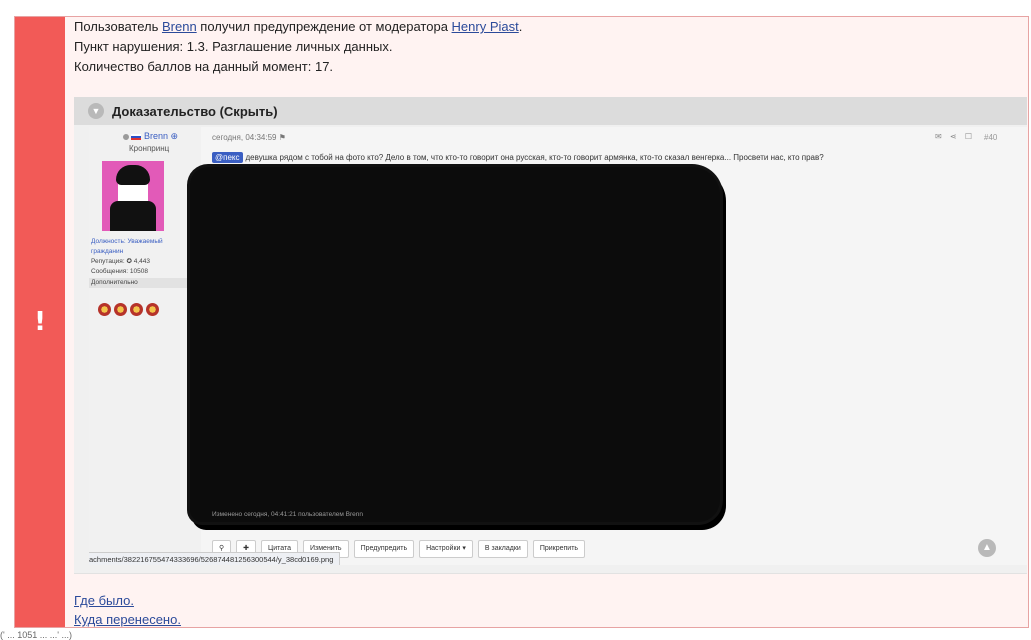 This screenshot has height=640, width=1031. Describe the element at coordinates (174, 136) in the screenshot. I see `gender-icon: ⊕` at that location.